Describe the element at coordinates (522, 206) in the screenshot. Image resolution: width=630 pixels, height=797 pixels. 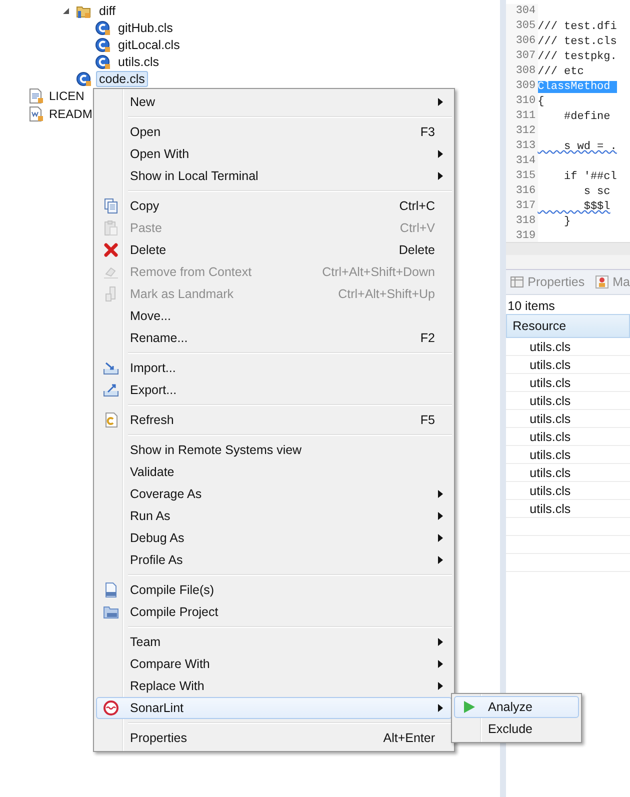
I see `line-number: 317` at that location.